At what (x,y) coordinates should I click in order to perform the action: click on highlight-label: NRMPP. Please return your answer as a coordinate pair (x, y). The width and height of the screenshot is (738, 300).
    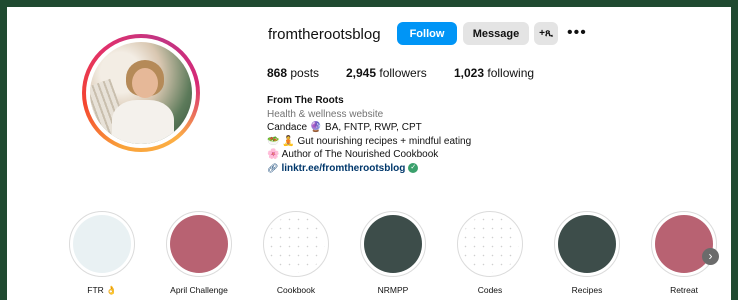
    Looking at the image, I should click on (393, 290).